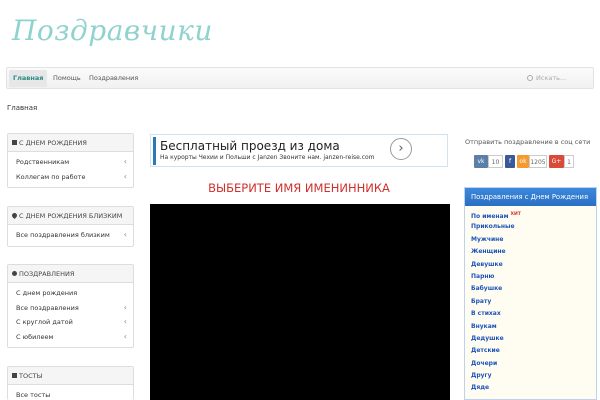 The width and height of the screenshot is (600, 400). Describe the element at coordinates (22, 108) in the screenshot. I see `breadcrumb: Главная` at that location.